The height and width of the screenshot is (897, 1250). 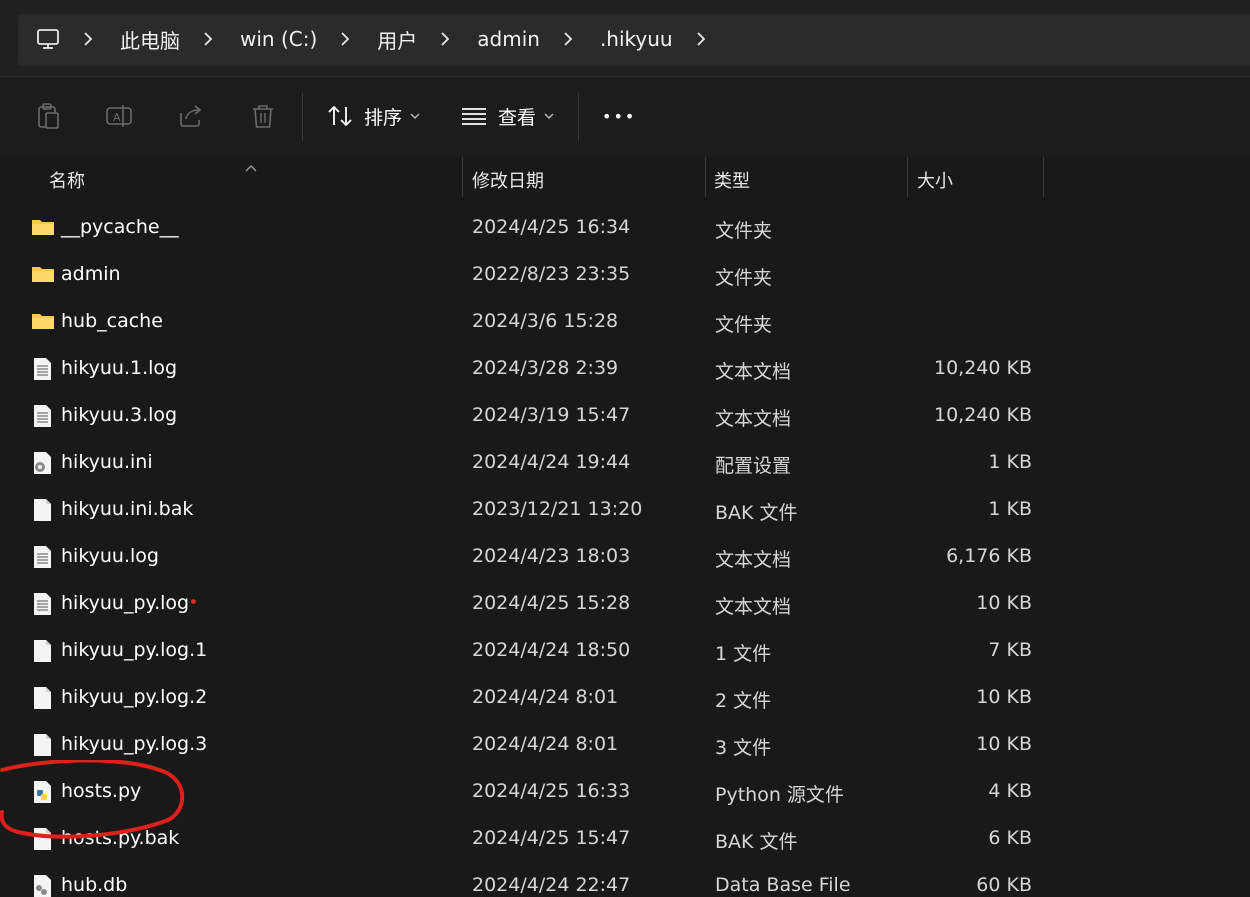 I want to click on this-pc-icon, so click(x=48, y=39).